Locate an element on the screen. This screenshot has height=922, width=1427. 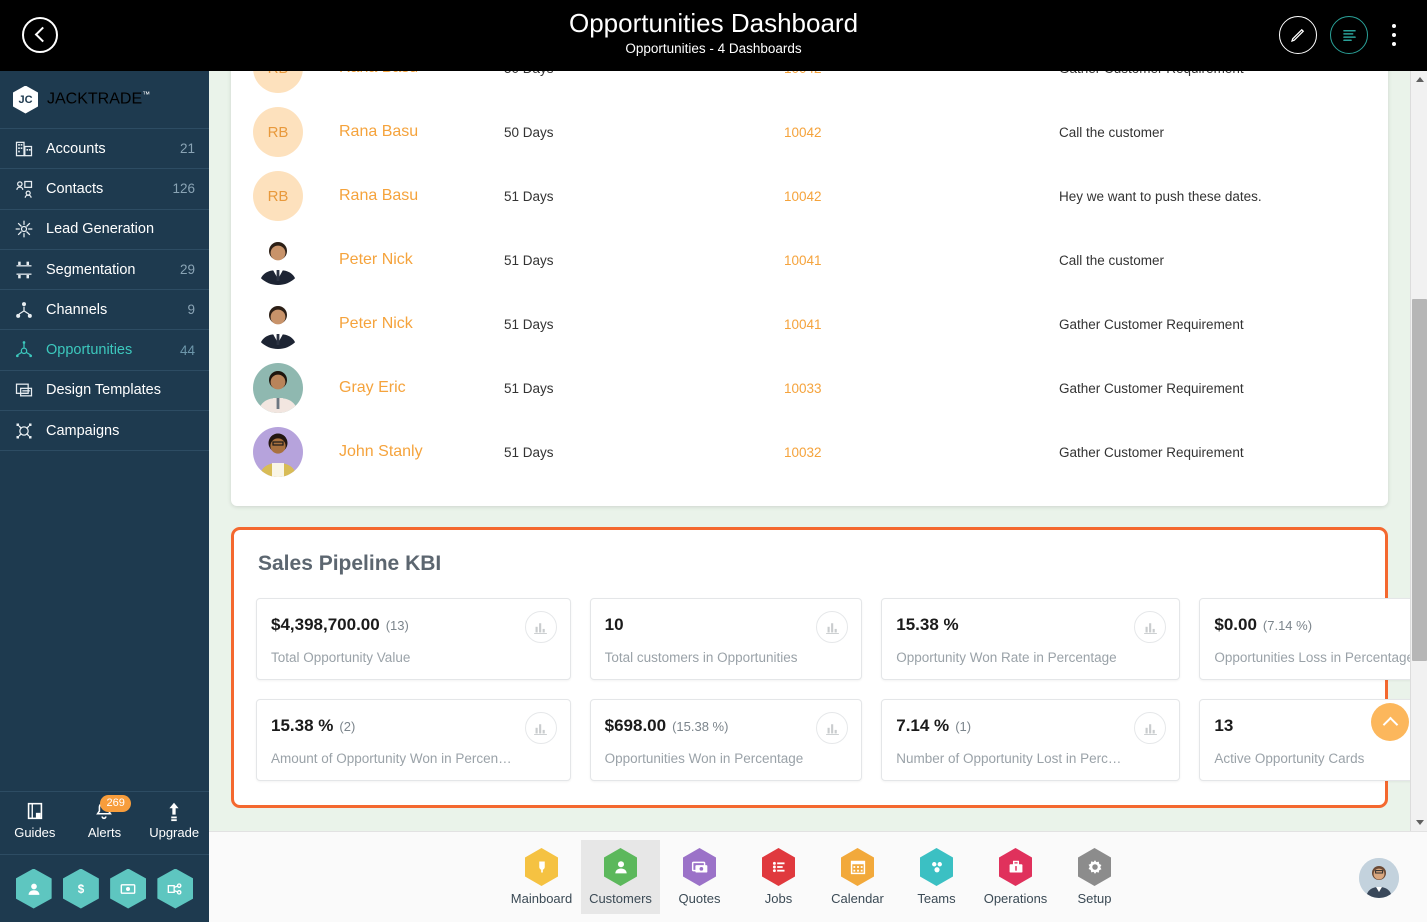
bottom-nav-operations: Operations is located at coordinates (1015, 877).